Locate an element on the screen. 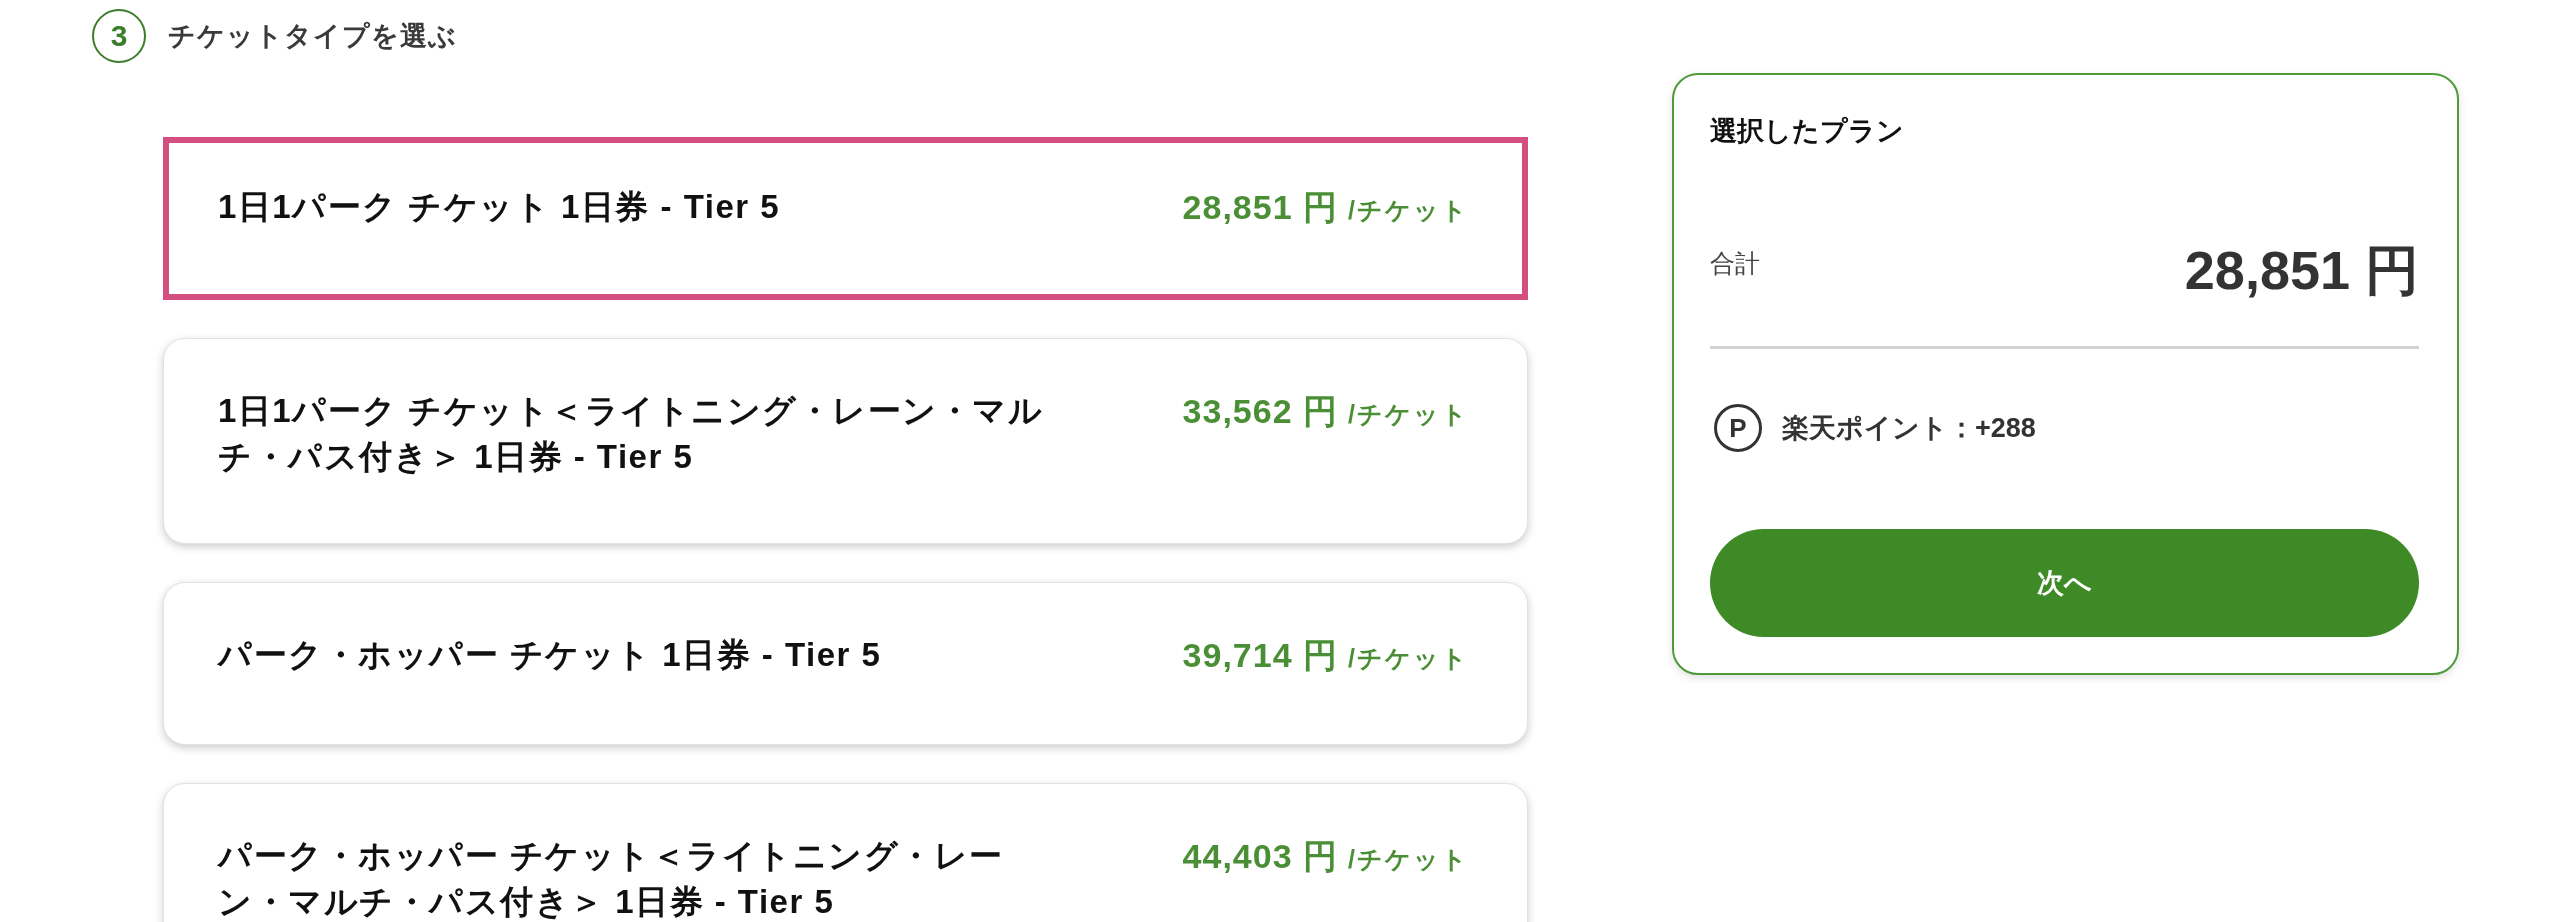  ticket-option: パーク・ホッパー チケット＜ライトニング・レーン・マルチ・パス付き＞ 1日券 - Tier 5 44,403 円 /チケット is located at coordinates (845, 852).